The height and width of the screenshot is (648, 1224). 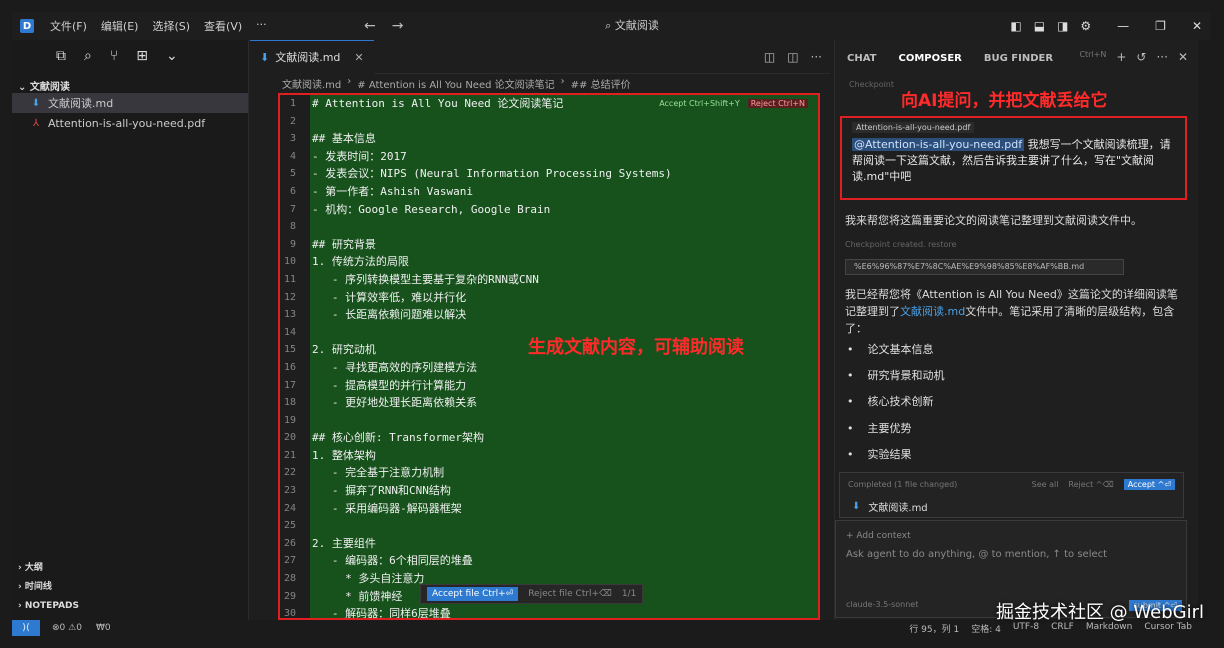 What do you see at coordinates (549, 544) in the screenshot?
I see `code-line: 26 2. 主要组件` at bounding box center [549, 544].